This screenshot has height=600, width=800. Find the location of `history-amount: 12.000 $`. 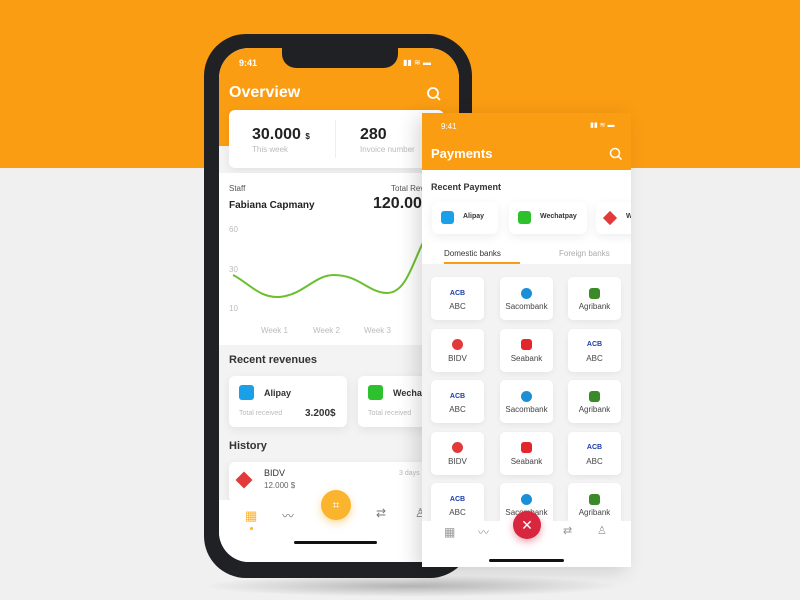

history-amount: 12.000 $ is located at coordinates (280, 485).